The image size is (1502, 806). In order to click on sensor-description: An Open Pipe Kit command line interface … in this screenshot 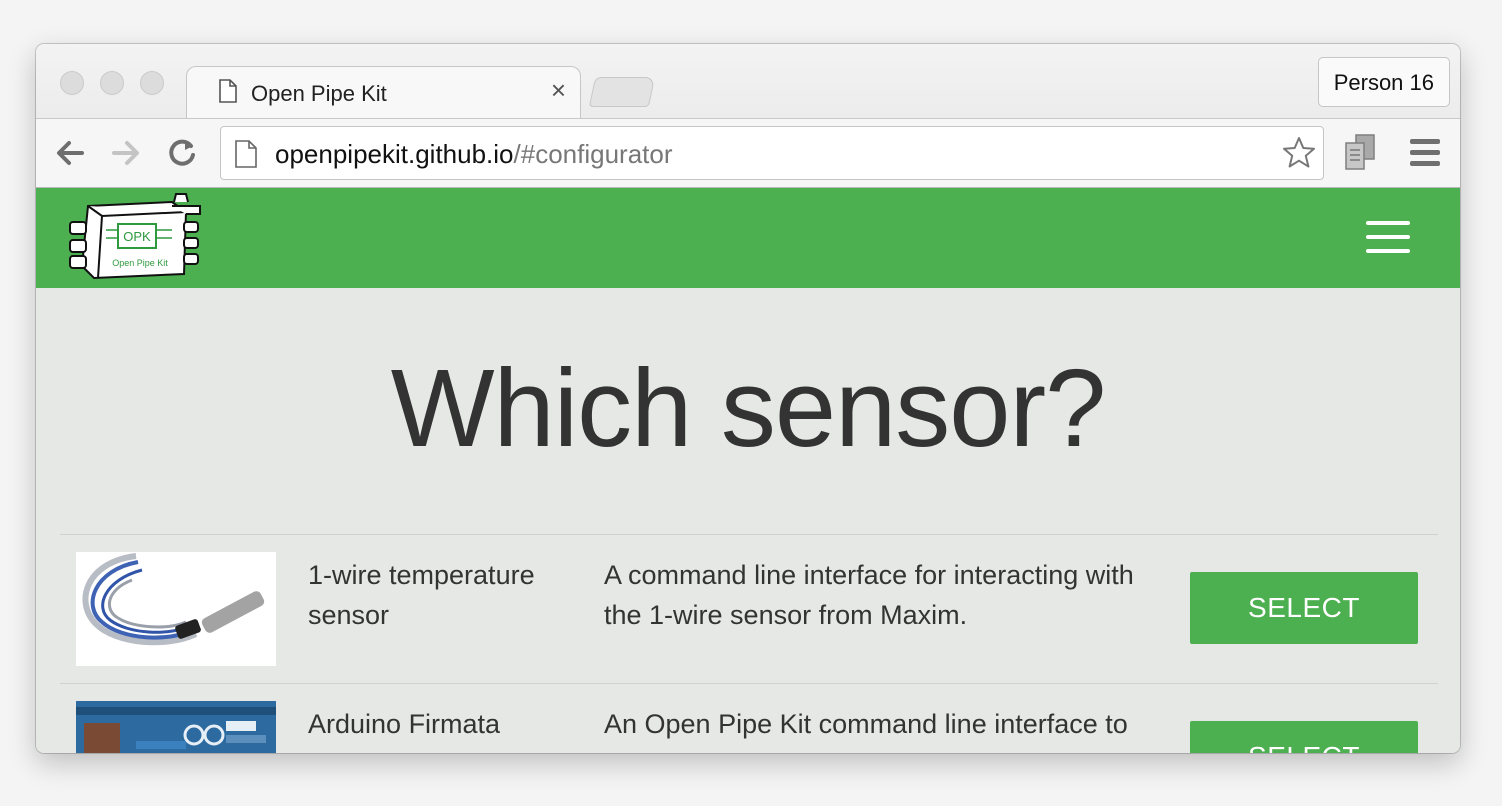, I will do `click(866, 731)`.